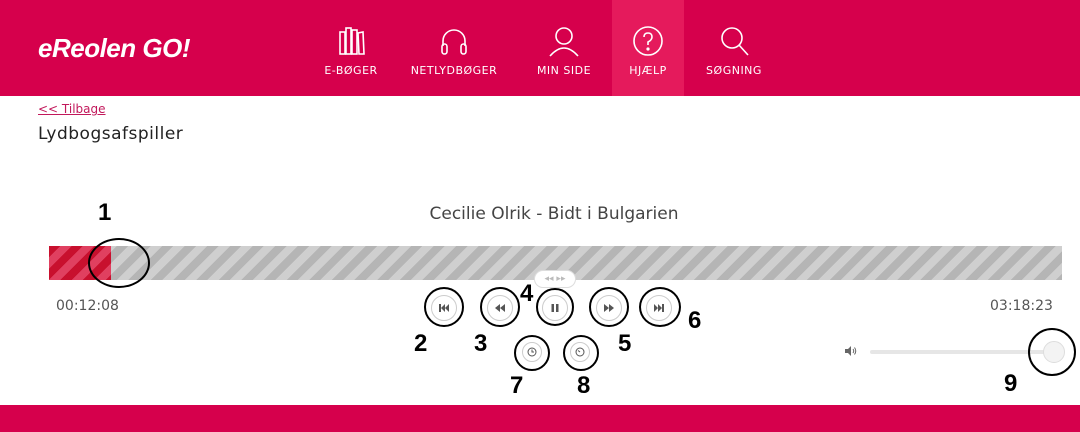  Describe the element at coordinates (351, 70) in the screenshot. I see `nav-label: E-BØGER` at that location.